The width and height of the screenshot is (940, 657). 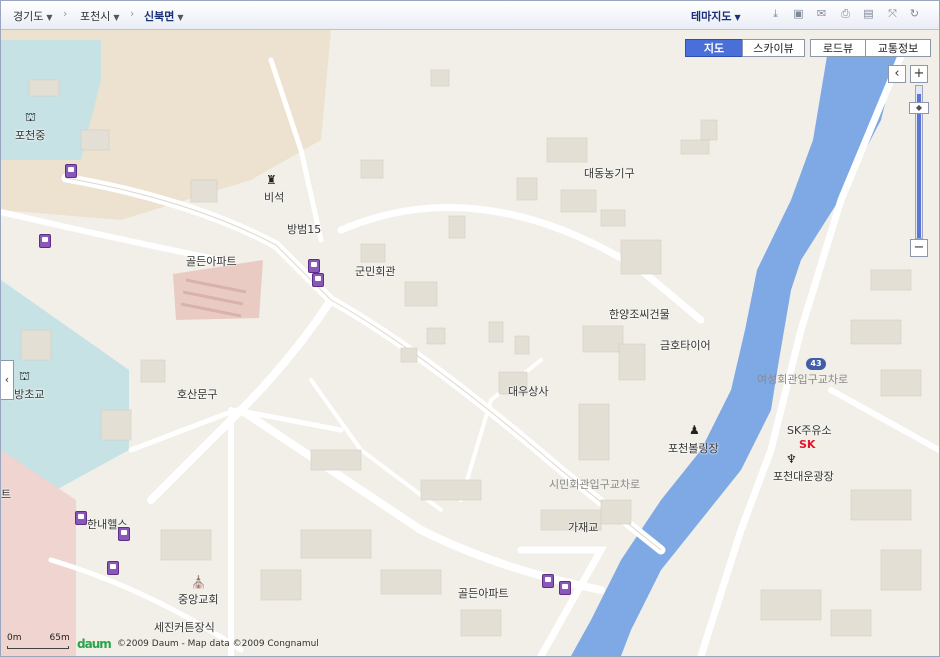 What do you see at coordinates (583, 527) in the screenshot?
I see `place-label: 가재교` at bounding box center [583, 527].